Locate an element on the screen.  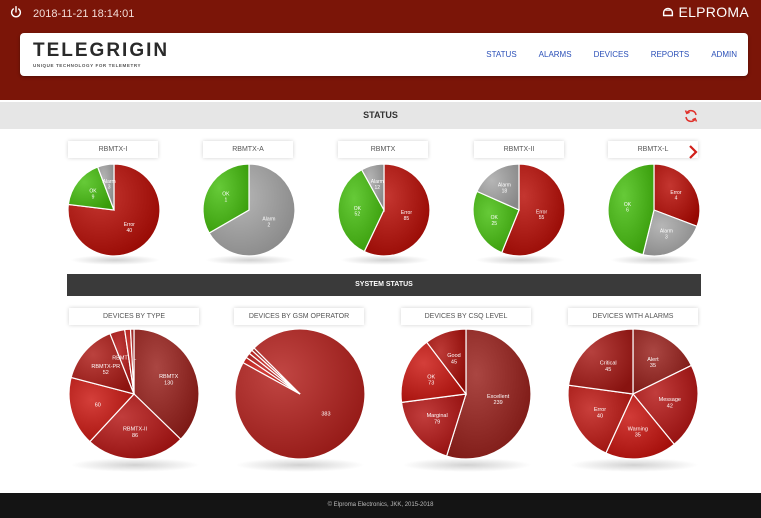
pie-slice-label: OK 73 is located at coordinates (431, 380).